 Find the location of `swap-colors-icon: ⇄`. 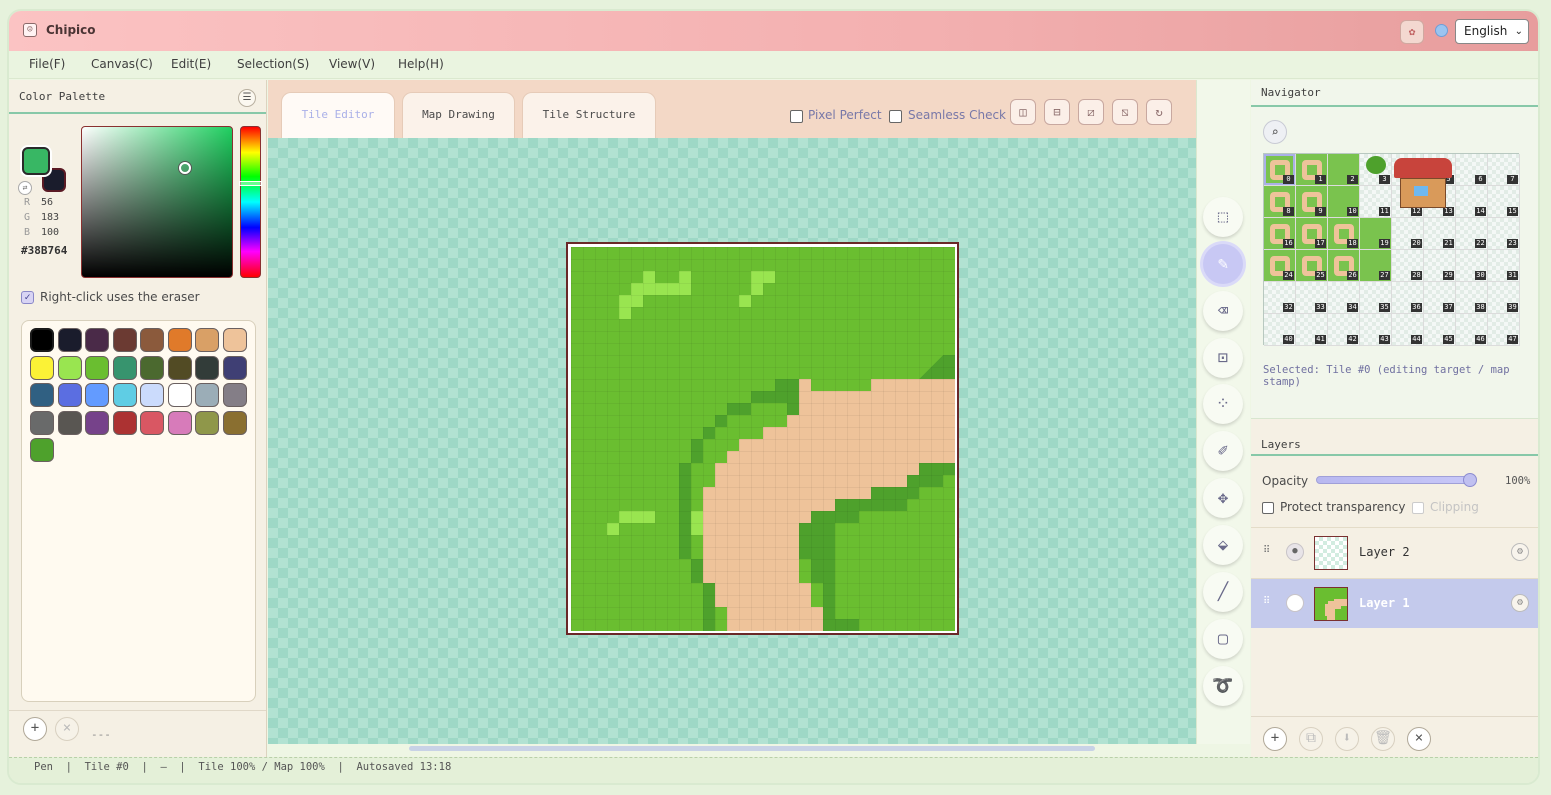

swap-colors-icon: ⇄ is located at coordinates (25, 188).